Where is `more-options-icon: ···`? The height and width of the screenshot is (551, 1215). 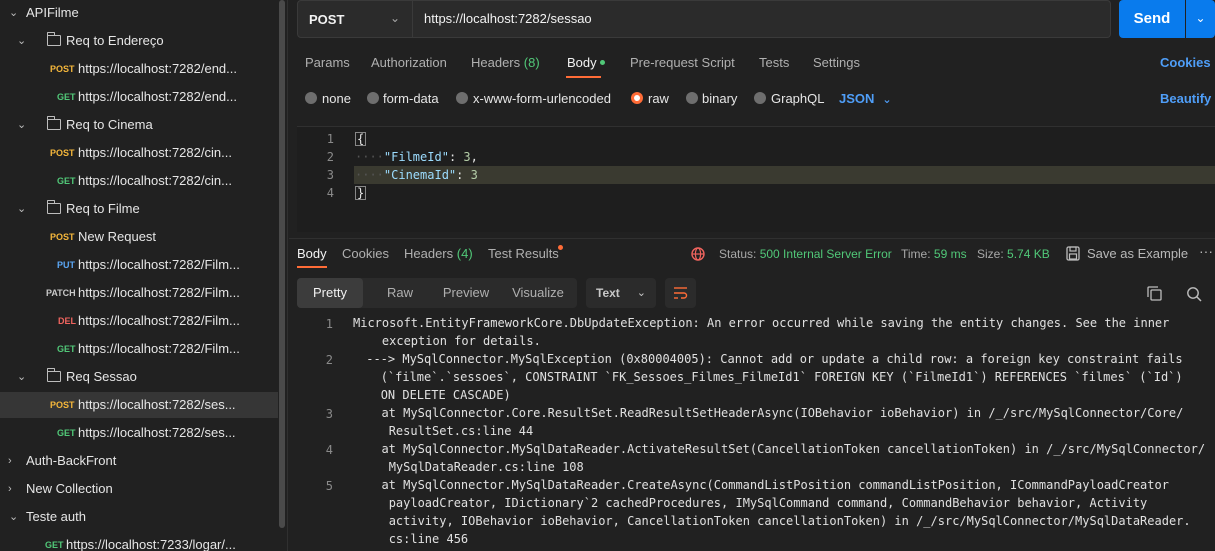 more-options-icon: ··· is located at coordinates (1206, 251).